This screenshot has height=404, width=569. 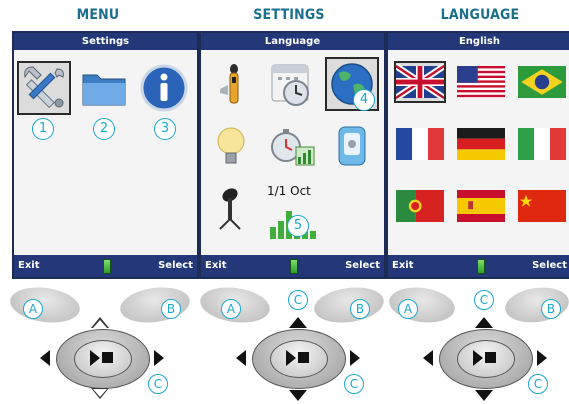 I want to click on italy-flag, so click(x=542, y=144).